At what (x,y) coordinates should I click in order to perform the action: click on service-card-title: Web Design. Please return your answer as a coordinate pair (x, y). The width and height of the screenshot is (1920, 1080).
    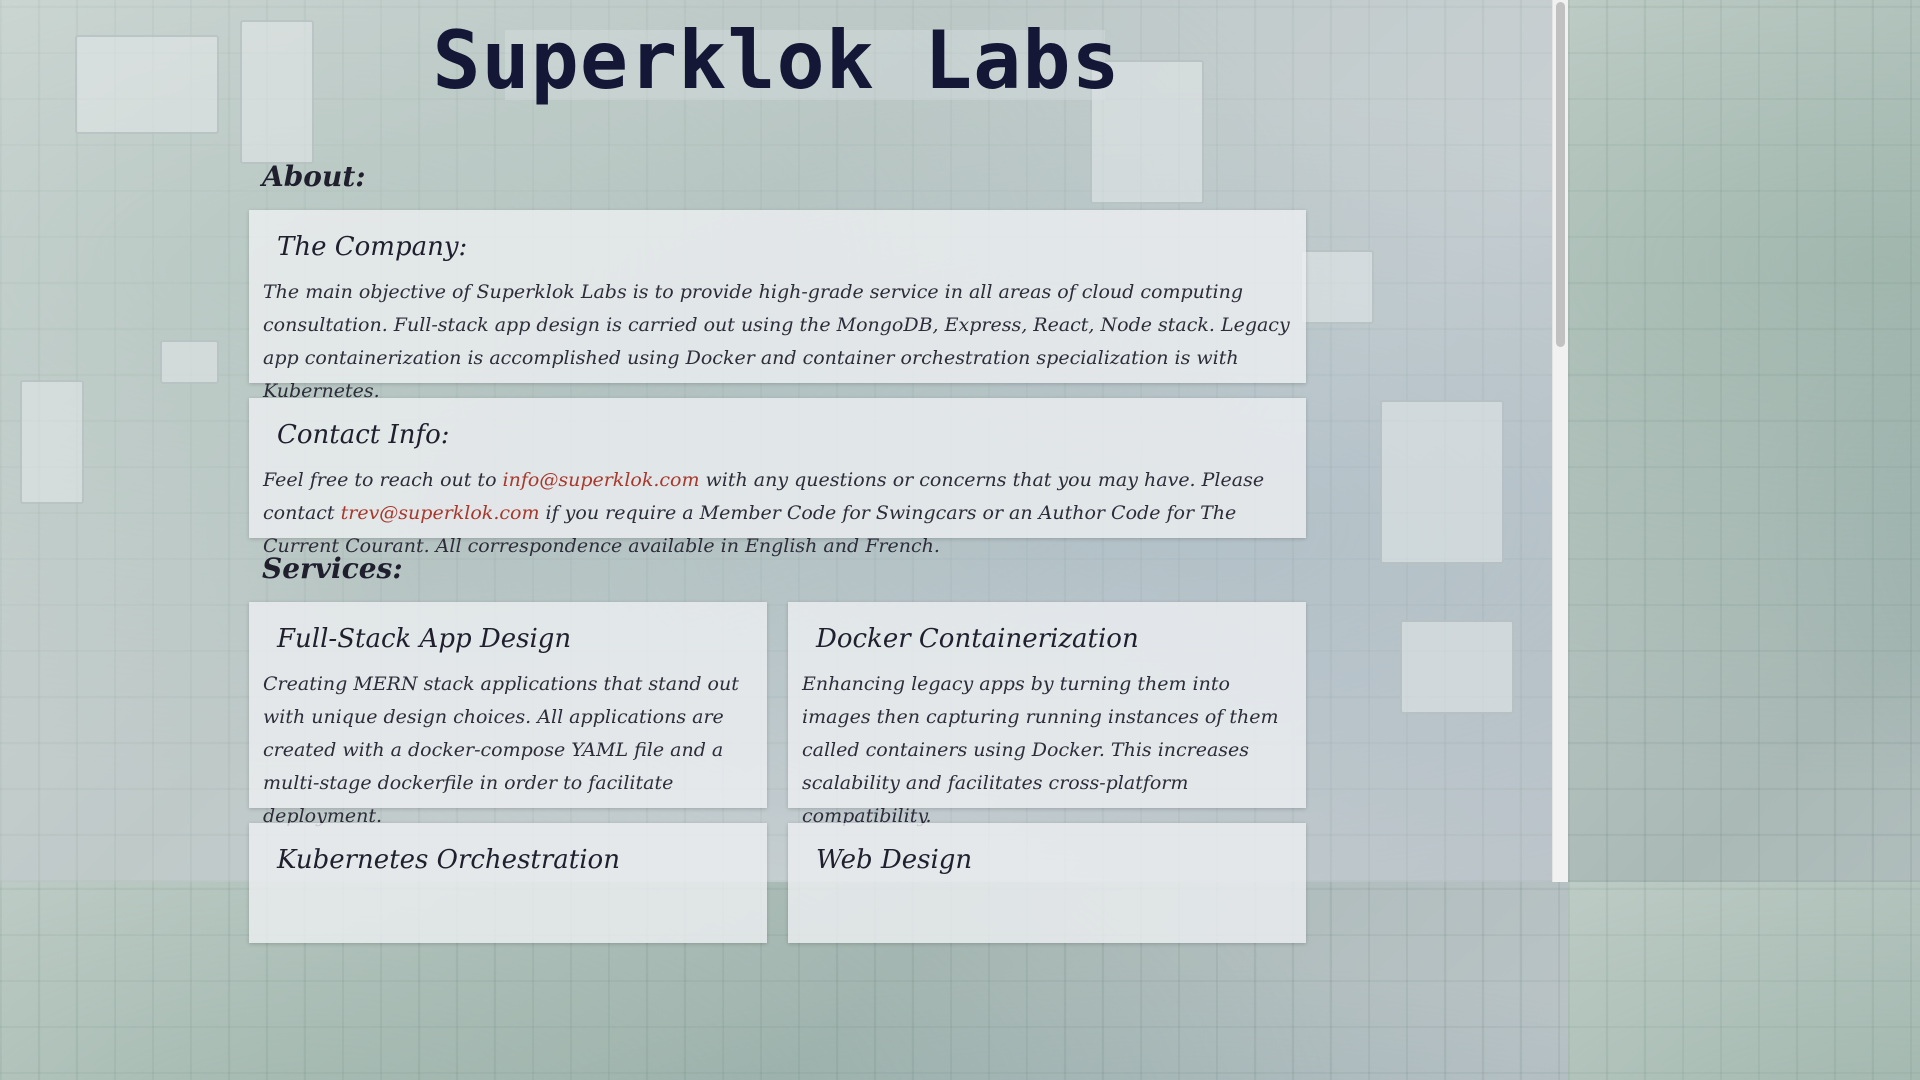
    Looking at the image, I should click on (894, 860).